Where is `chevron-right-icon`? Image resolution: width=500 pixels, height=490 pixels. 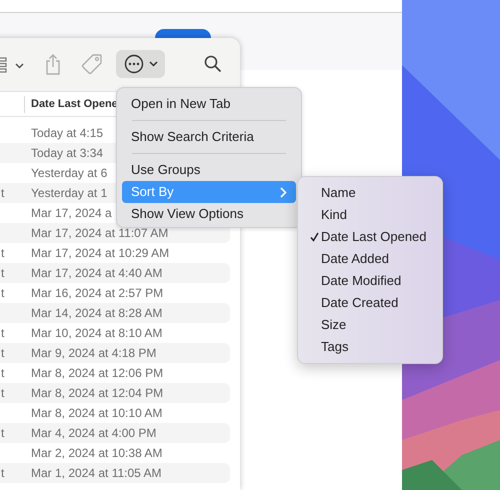 chevron-right-icon is located at coordinates (283, 192).